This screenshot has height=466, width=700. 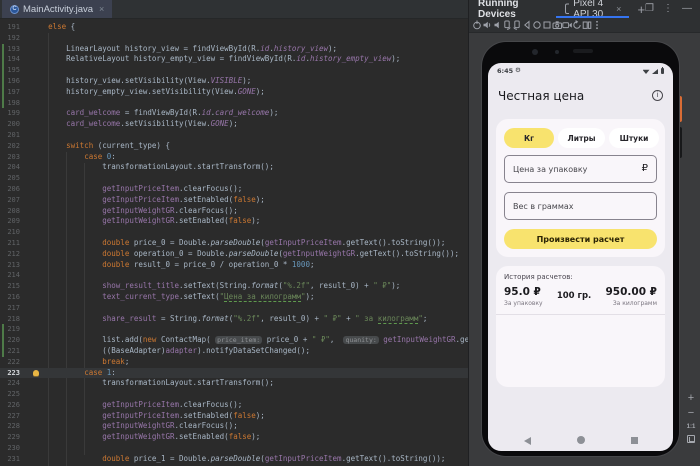 What do you see at coordinates (649, 9) in the screenshot?
I see `restore-window-icon: ❐` at bounding box center [649, 9].